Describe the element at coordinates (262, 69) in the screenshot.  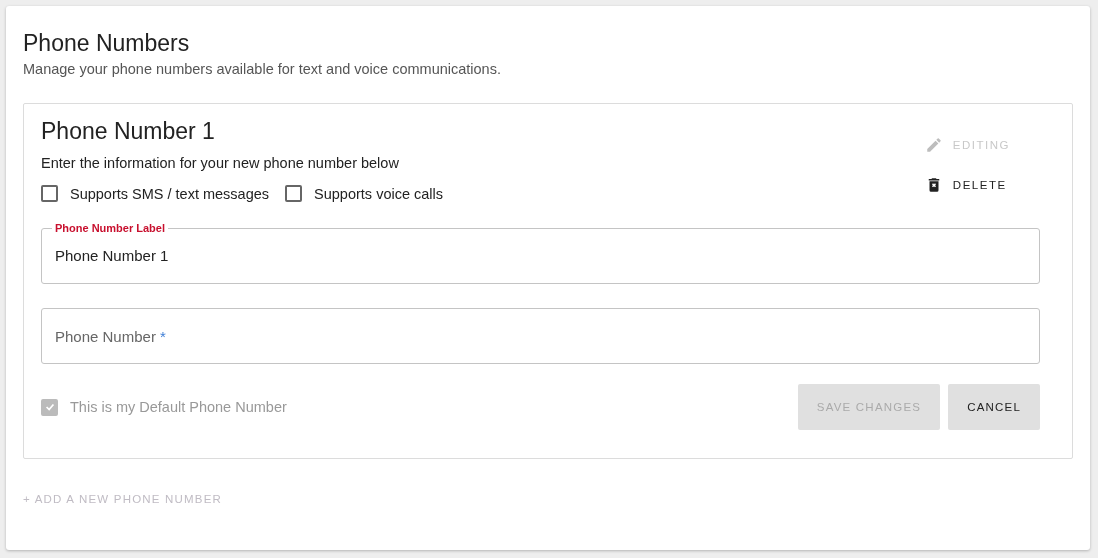
I see `page-subtitle: Manage your phone numbers available for text and voice communications.` at that location.